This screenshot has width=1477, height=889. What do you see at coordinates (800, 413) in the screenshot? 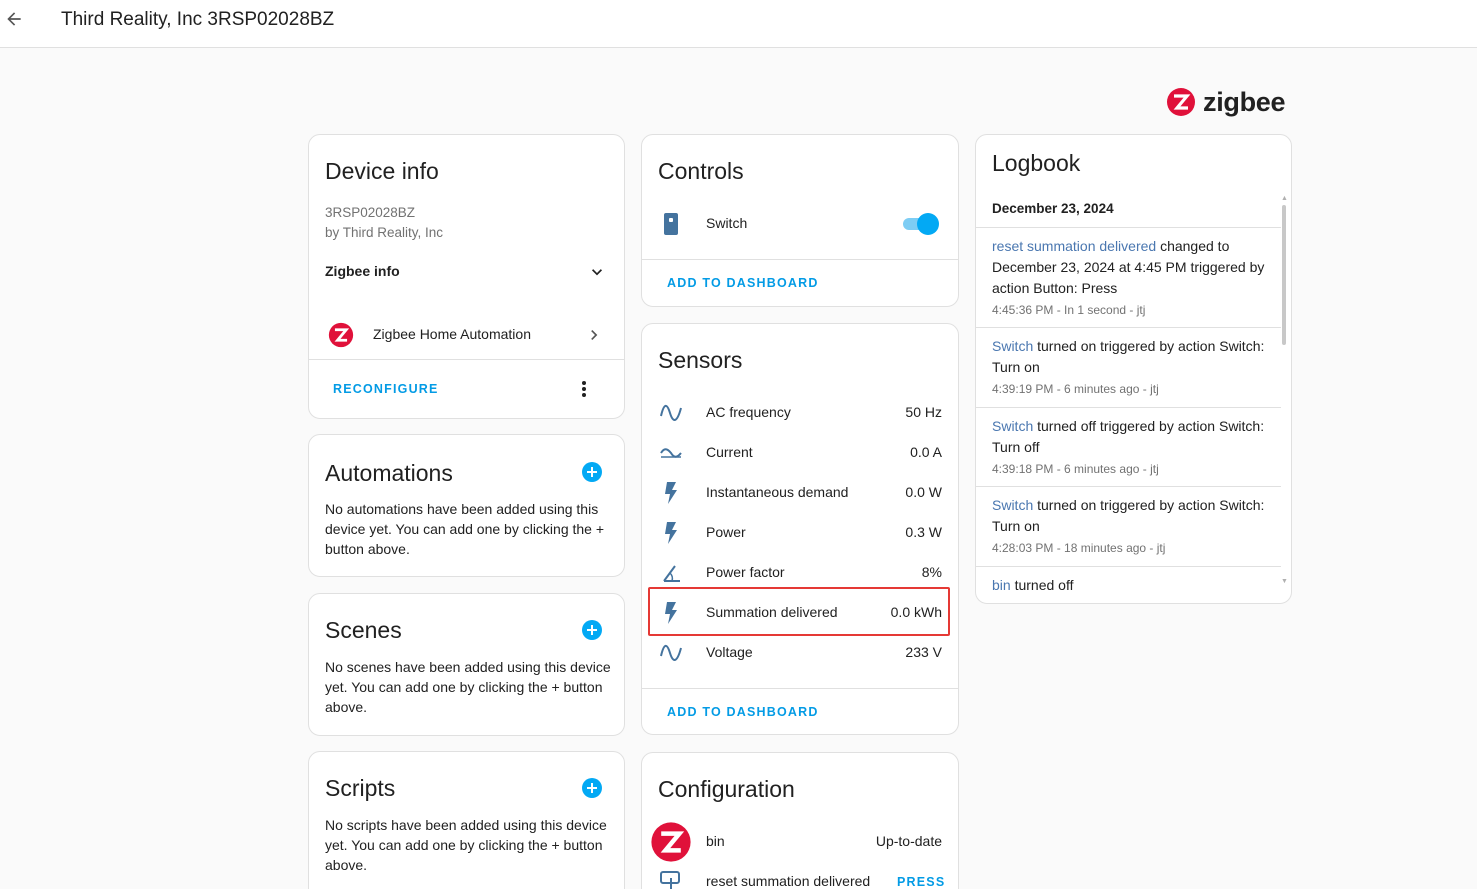
I see `sensor-row-ac-frequency: AC frequency 50 Hz` at bounding box center [800, 413].